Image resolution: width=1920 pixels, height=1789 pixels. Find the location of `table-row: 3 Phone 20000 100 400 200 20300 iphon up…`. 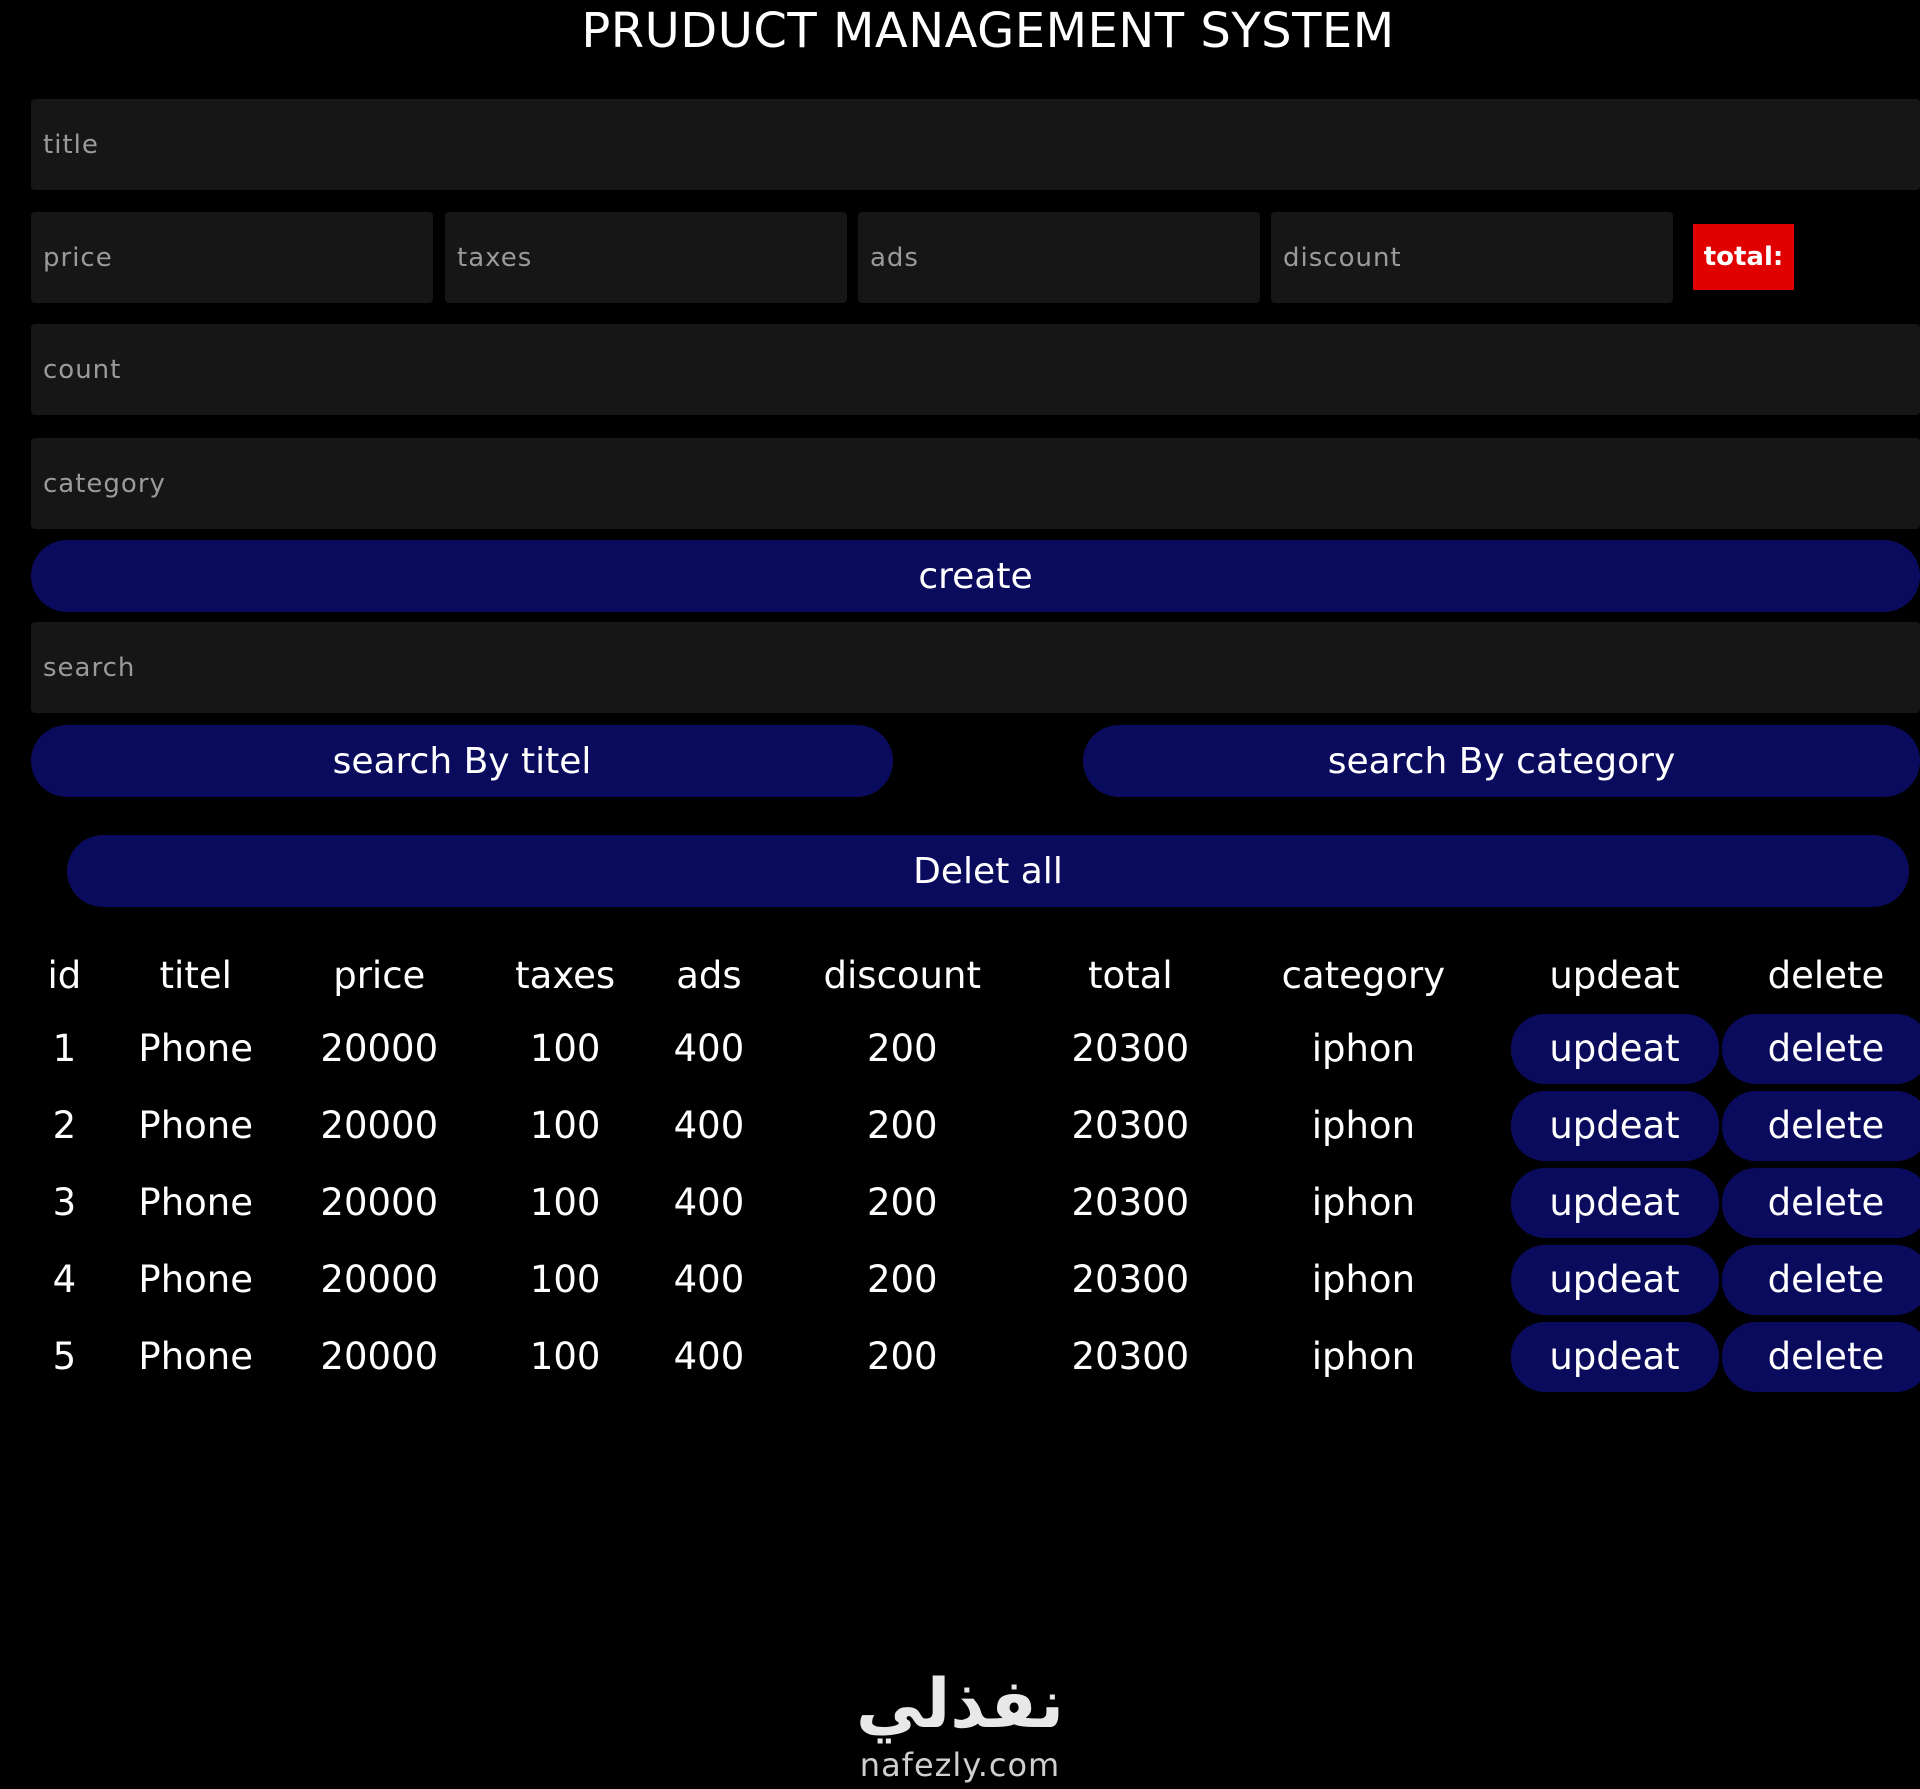

table-row: 3 Phone 20000 100 400 200 20300 iphon up… is located at coordinates (970, 1202).